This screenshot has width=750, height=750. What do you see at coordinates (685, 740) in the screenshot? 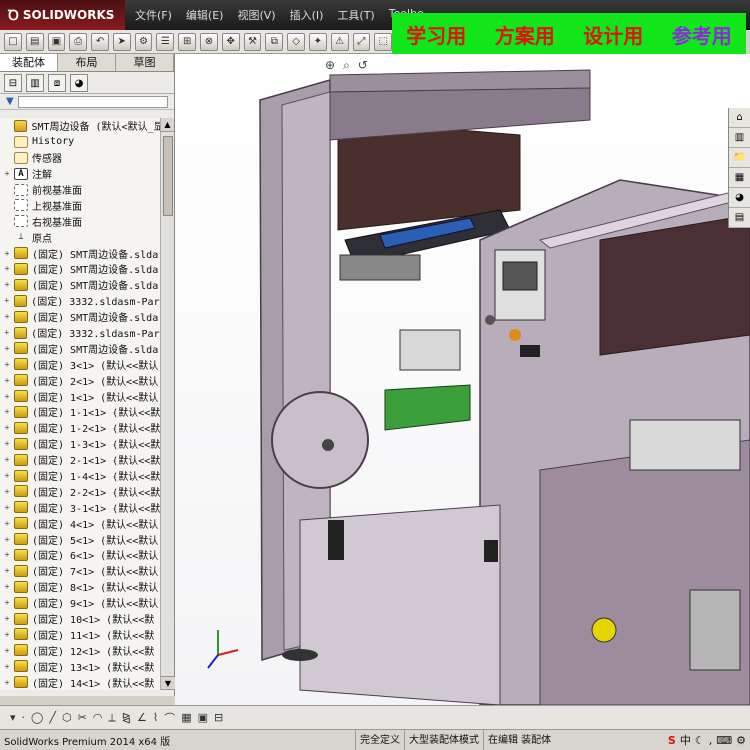
I see `input-language-icon: 中` at bounding box center [685, 740].